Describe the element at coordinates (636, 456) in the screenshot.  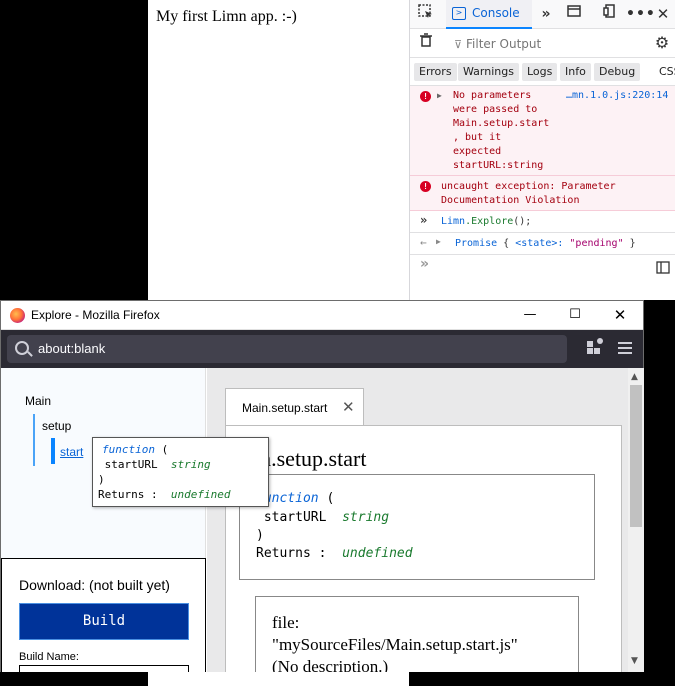
I see `scroll-thumb` at that location.